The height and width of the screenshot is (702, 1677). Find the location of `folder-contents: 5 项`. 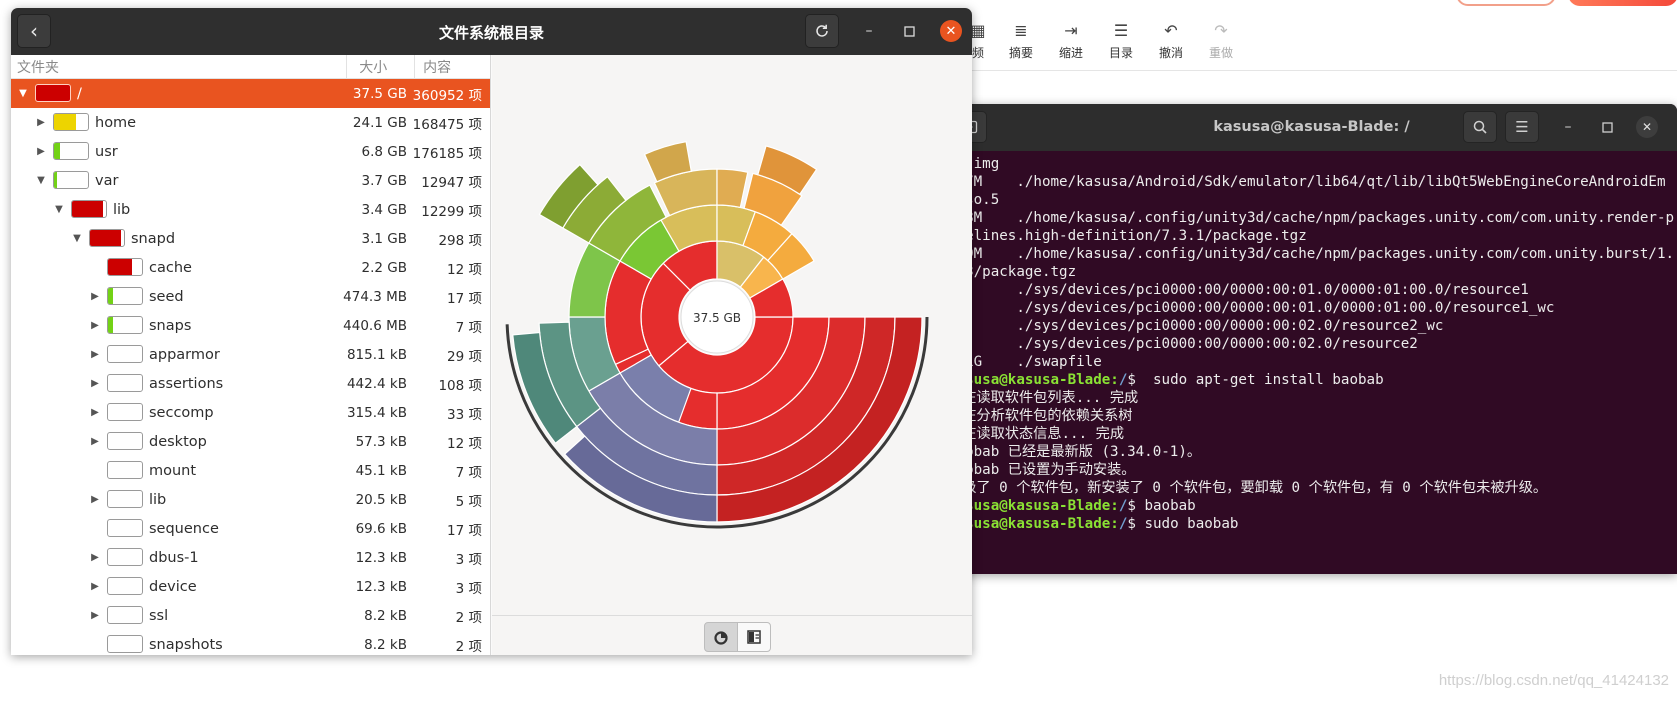

folder-contents: 5 项 is located at coordinates (468, 501).